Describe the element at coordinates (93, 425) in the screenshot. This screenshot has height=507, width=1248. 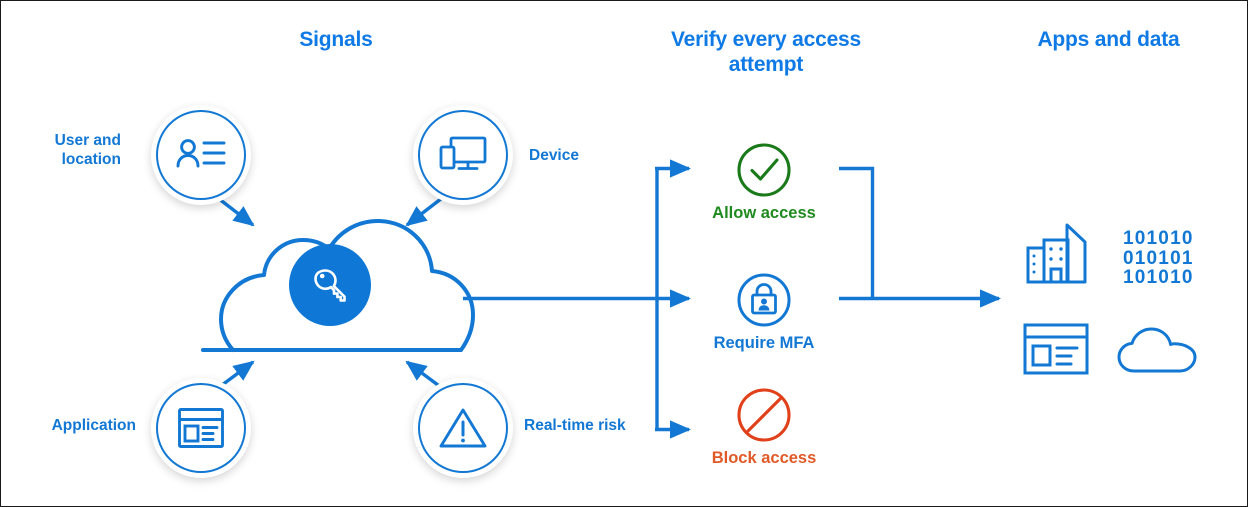
I see `signal-label-application: Application` at that location.